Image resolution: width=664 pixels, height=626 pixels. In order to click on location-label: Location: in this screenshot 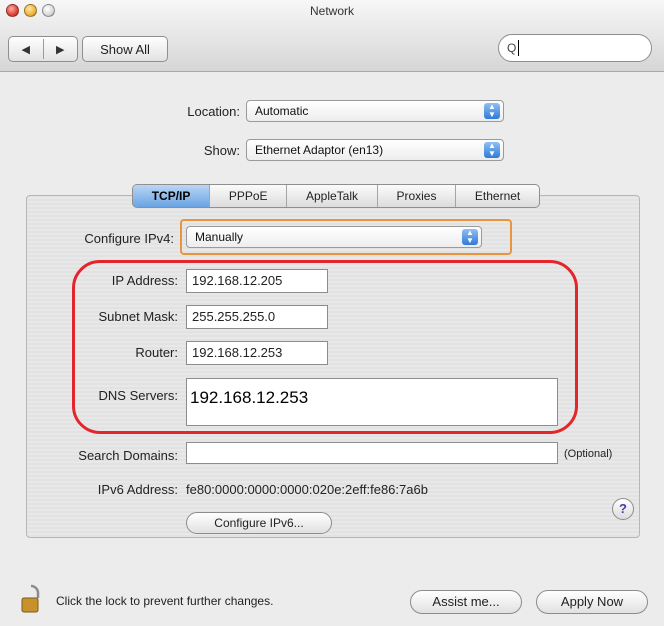, I will do `click(213, 111)`.